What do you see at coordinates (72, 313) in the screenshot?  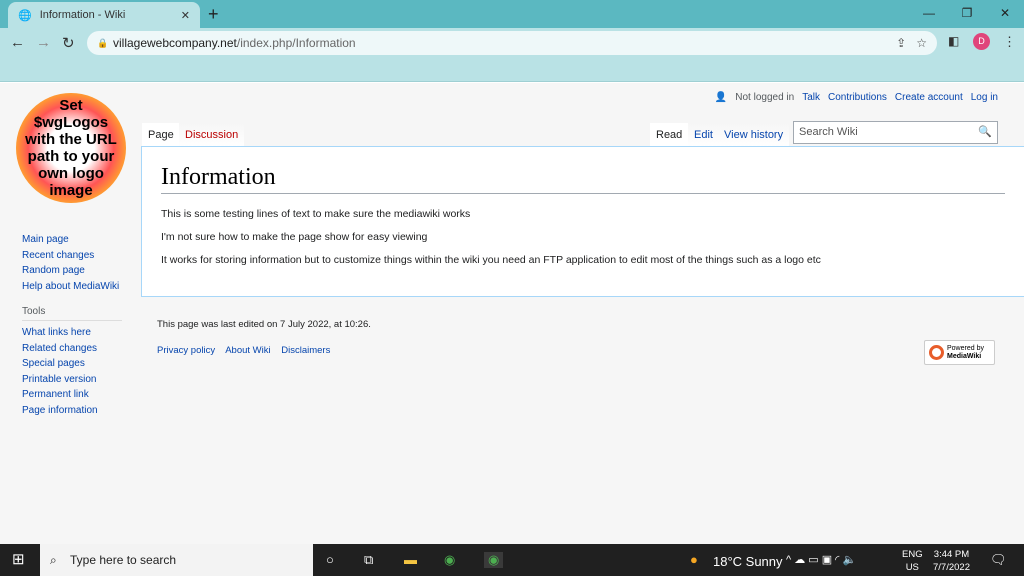 I see `tools-heading: Tools` at bounding box center [72, 313].